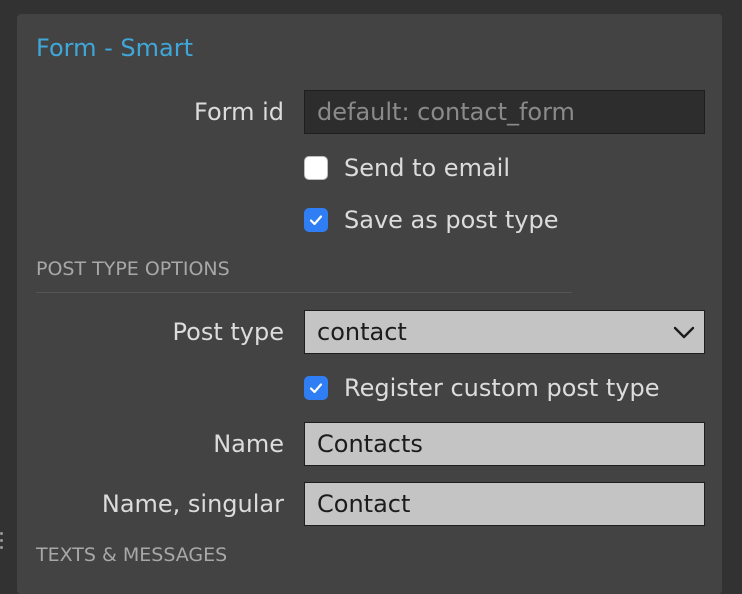  I want to click on save-as-post-type-label: Save as post type, so click(451, 220).